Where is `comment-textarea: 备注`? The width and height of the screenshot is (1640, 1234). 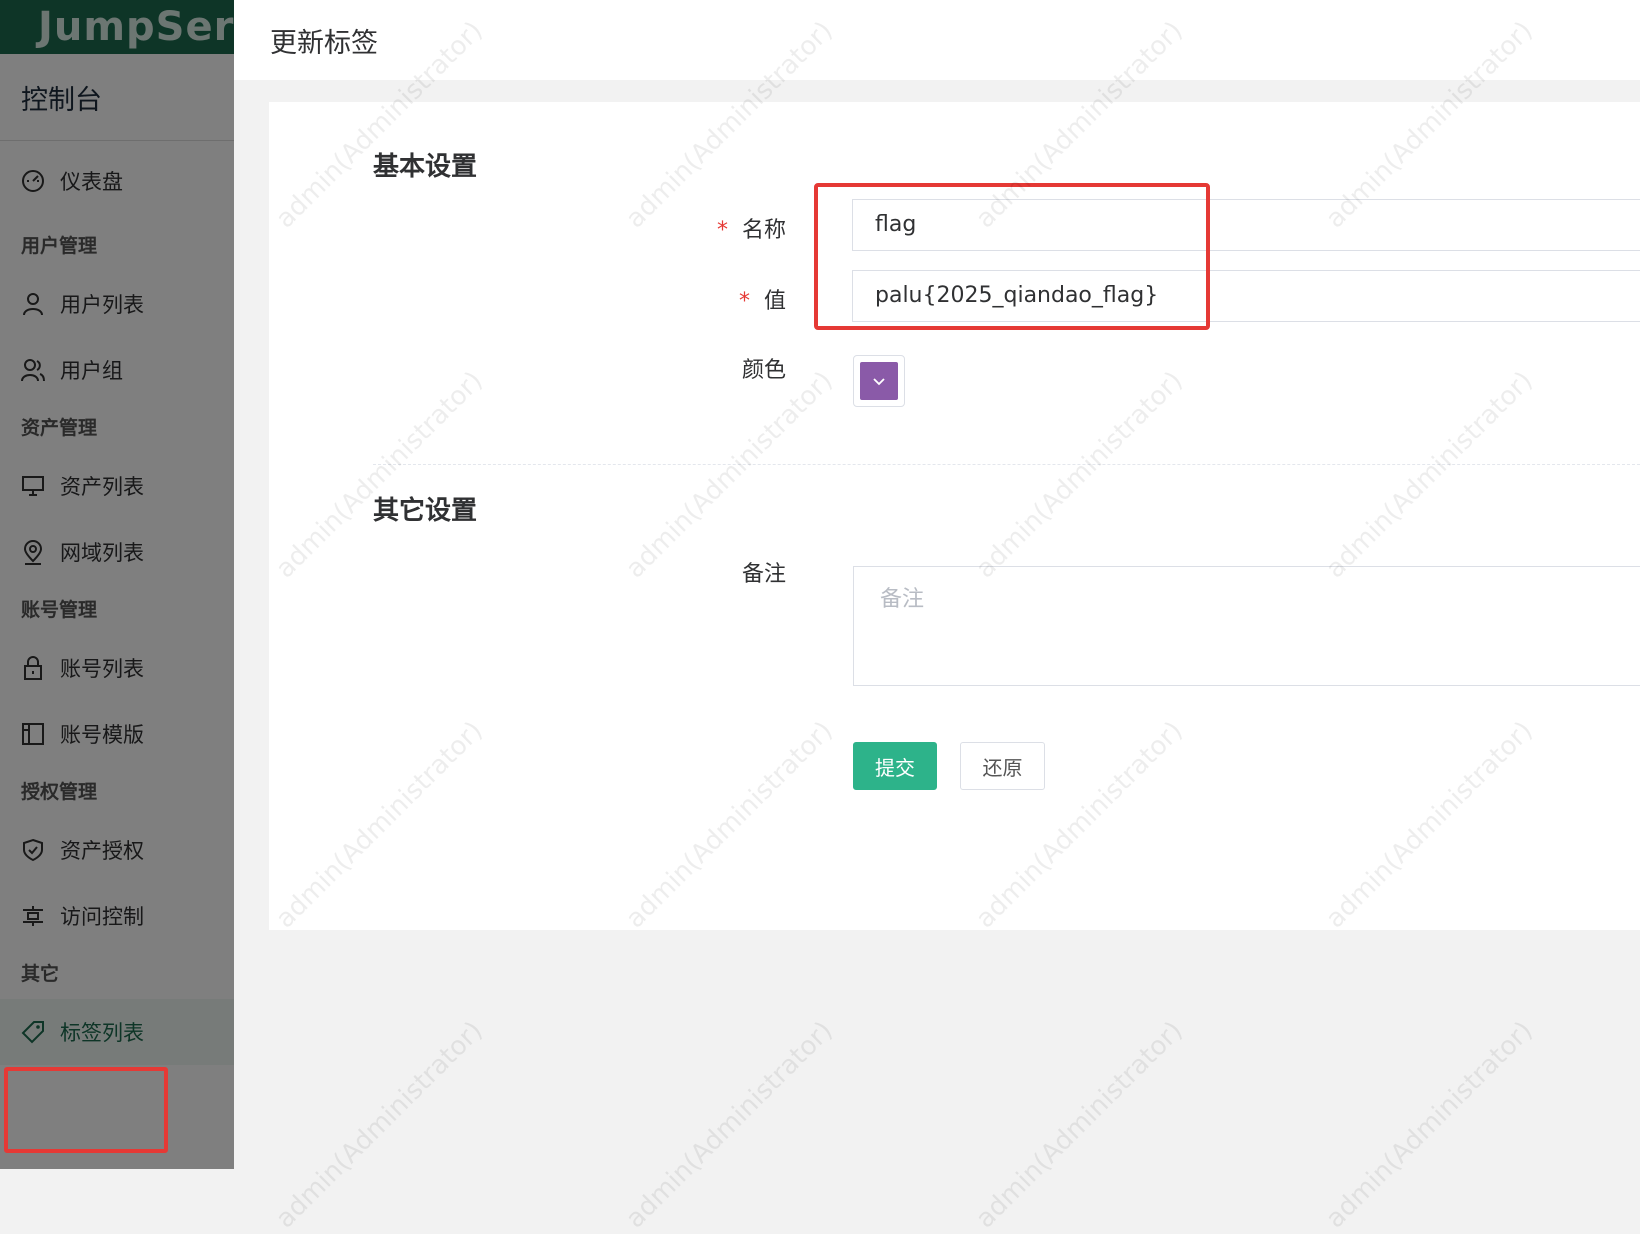
comment-textarea: 备注 is located at coordinates (1246, 626).